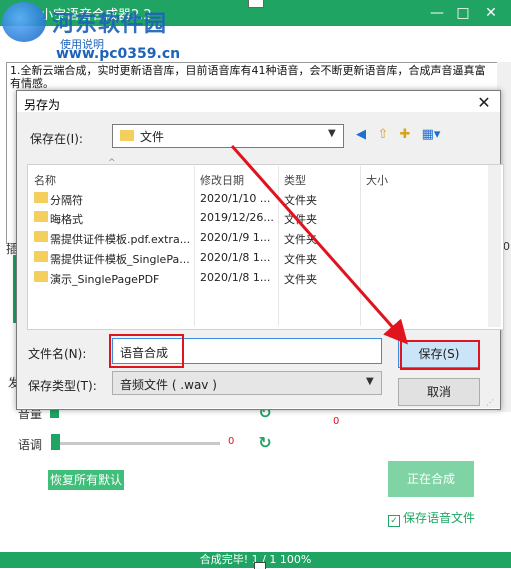  I want to click on pitch-slider-knob, so click(55, 442).